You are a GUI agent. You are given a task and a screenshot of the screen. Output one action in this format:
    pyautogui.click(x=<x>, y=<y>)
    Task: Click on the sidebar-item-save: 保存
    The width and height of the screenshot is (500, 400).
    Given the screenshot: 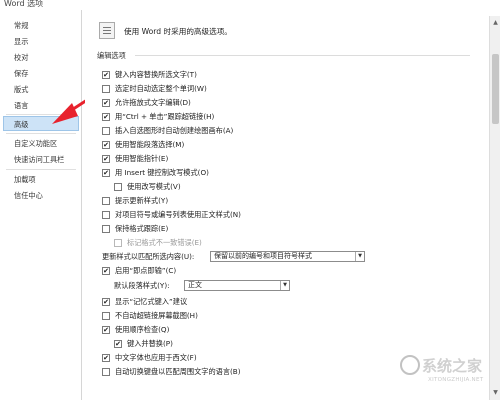 What is the action you would take?
    pyautogui.click(x=41, y=72)
    